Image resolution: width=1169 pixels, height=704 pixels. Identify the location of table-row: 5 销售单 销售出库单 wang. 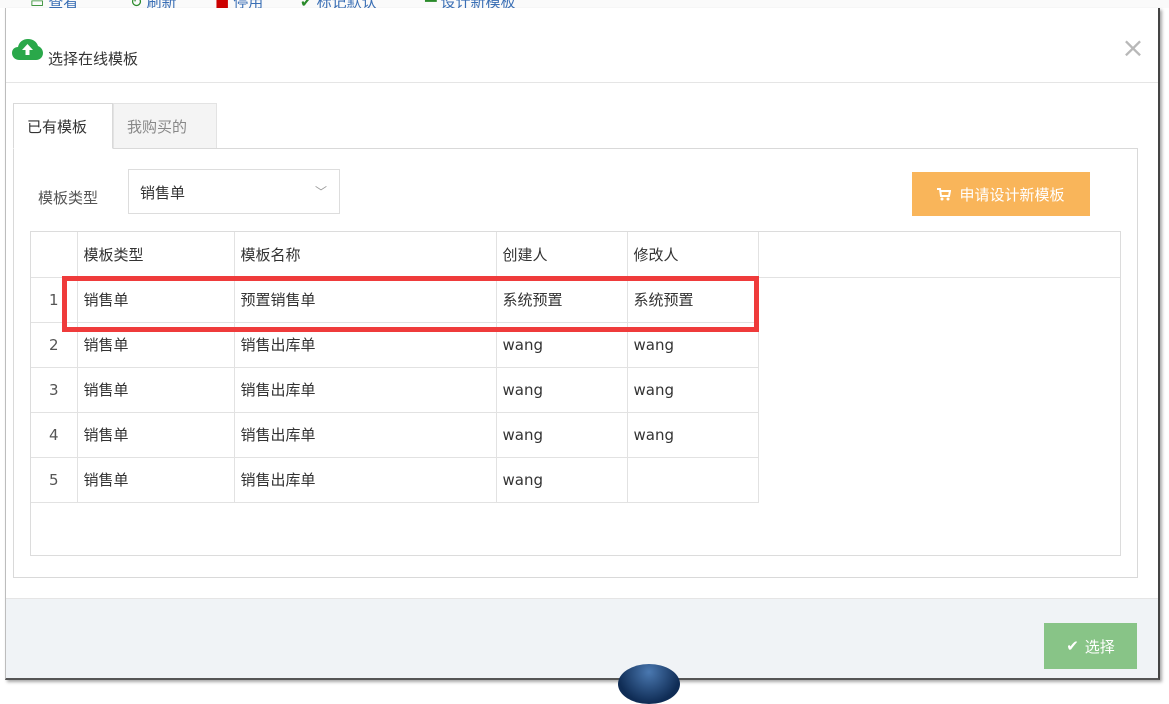
(575, 480).